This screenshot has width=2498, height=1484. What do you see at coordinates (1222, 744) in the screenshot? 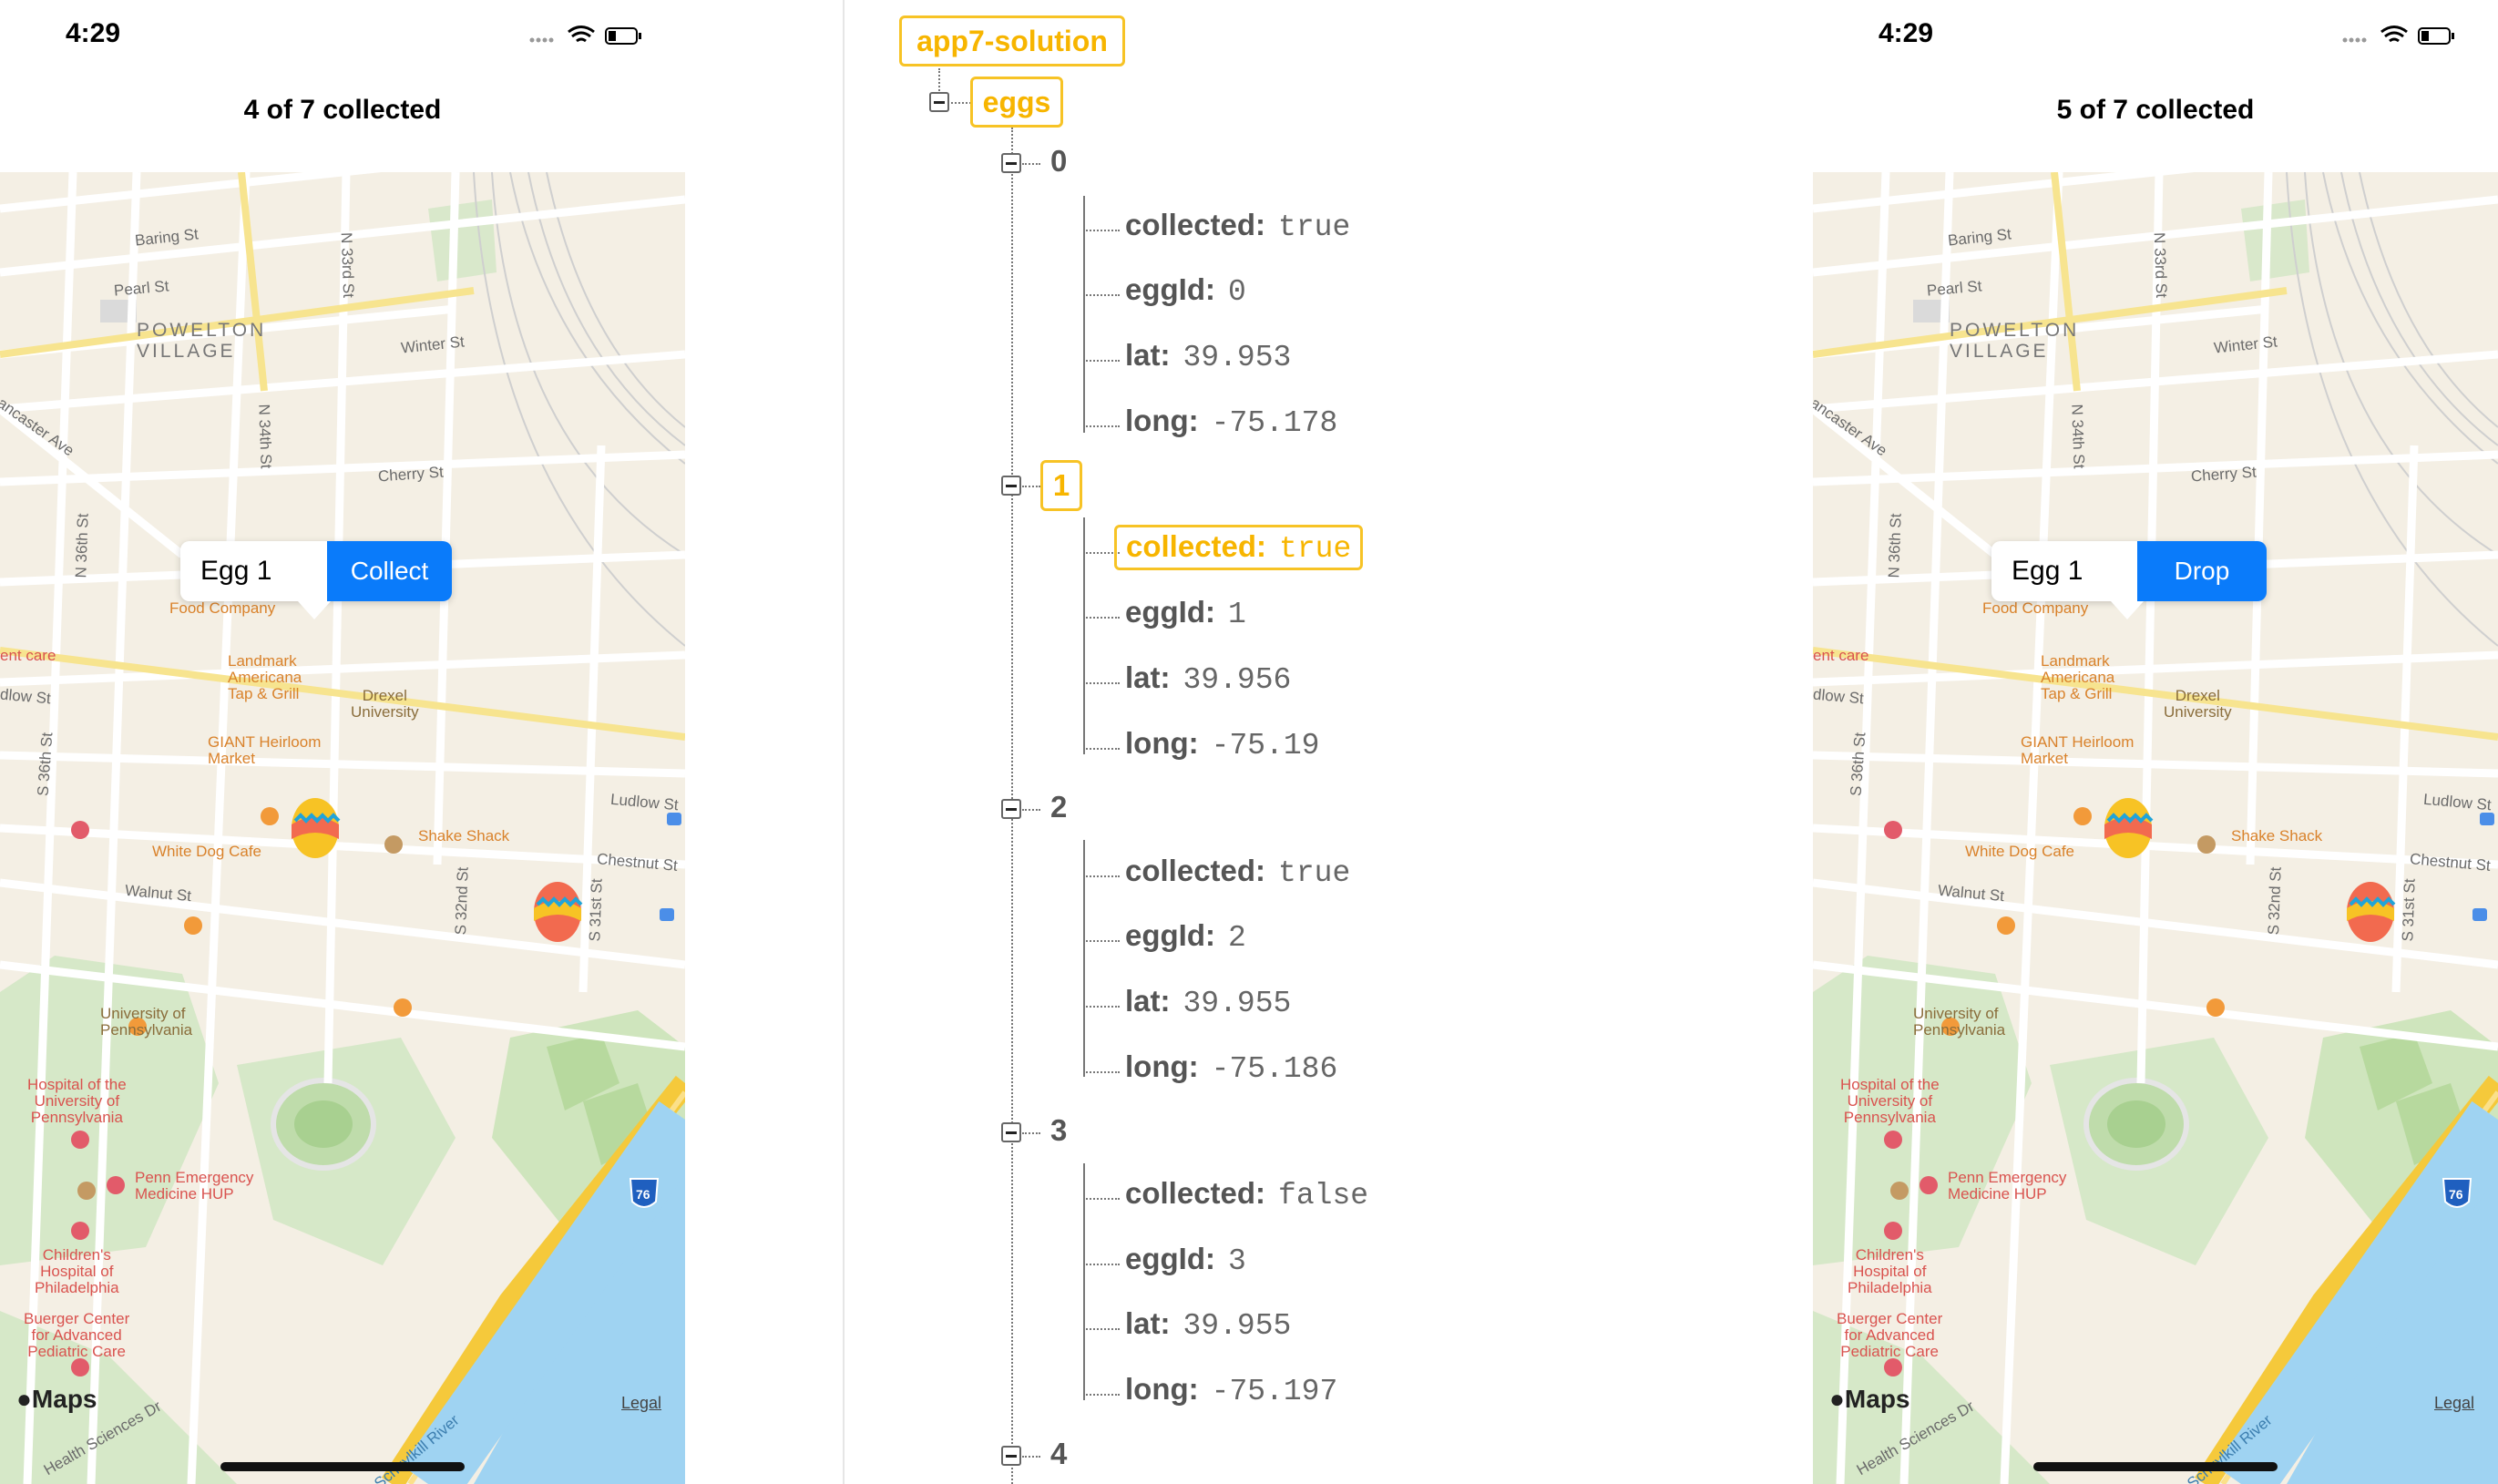
I see `field-long: long: -75.19` at bounding box center [1222, 744].